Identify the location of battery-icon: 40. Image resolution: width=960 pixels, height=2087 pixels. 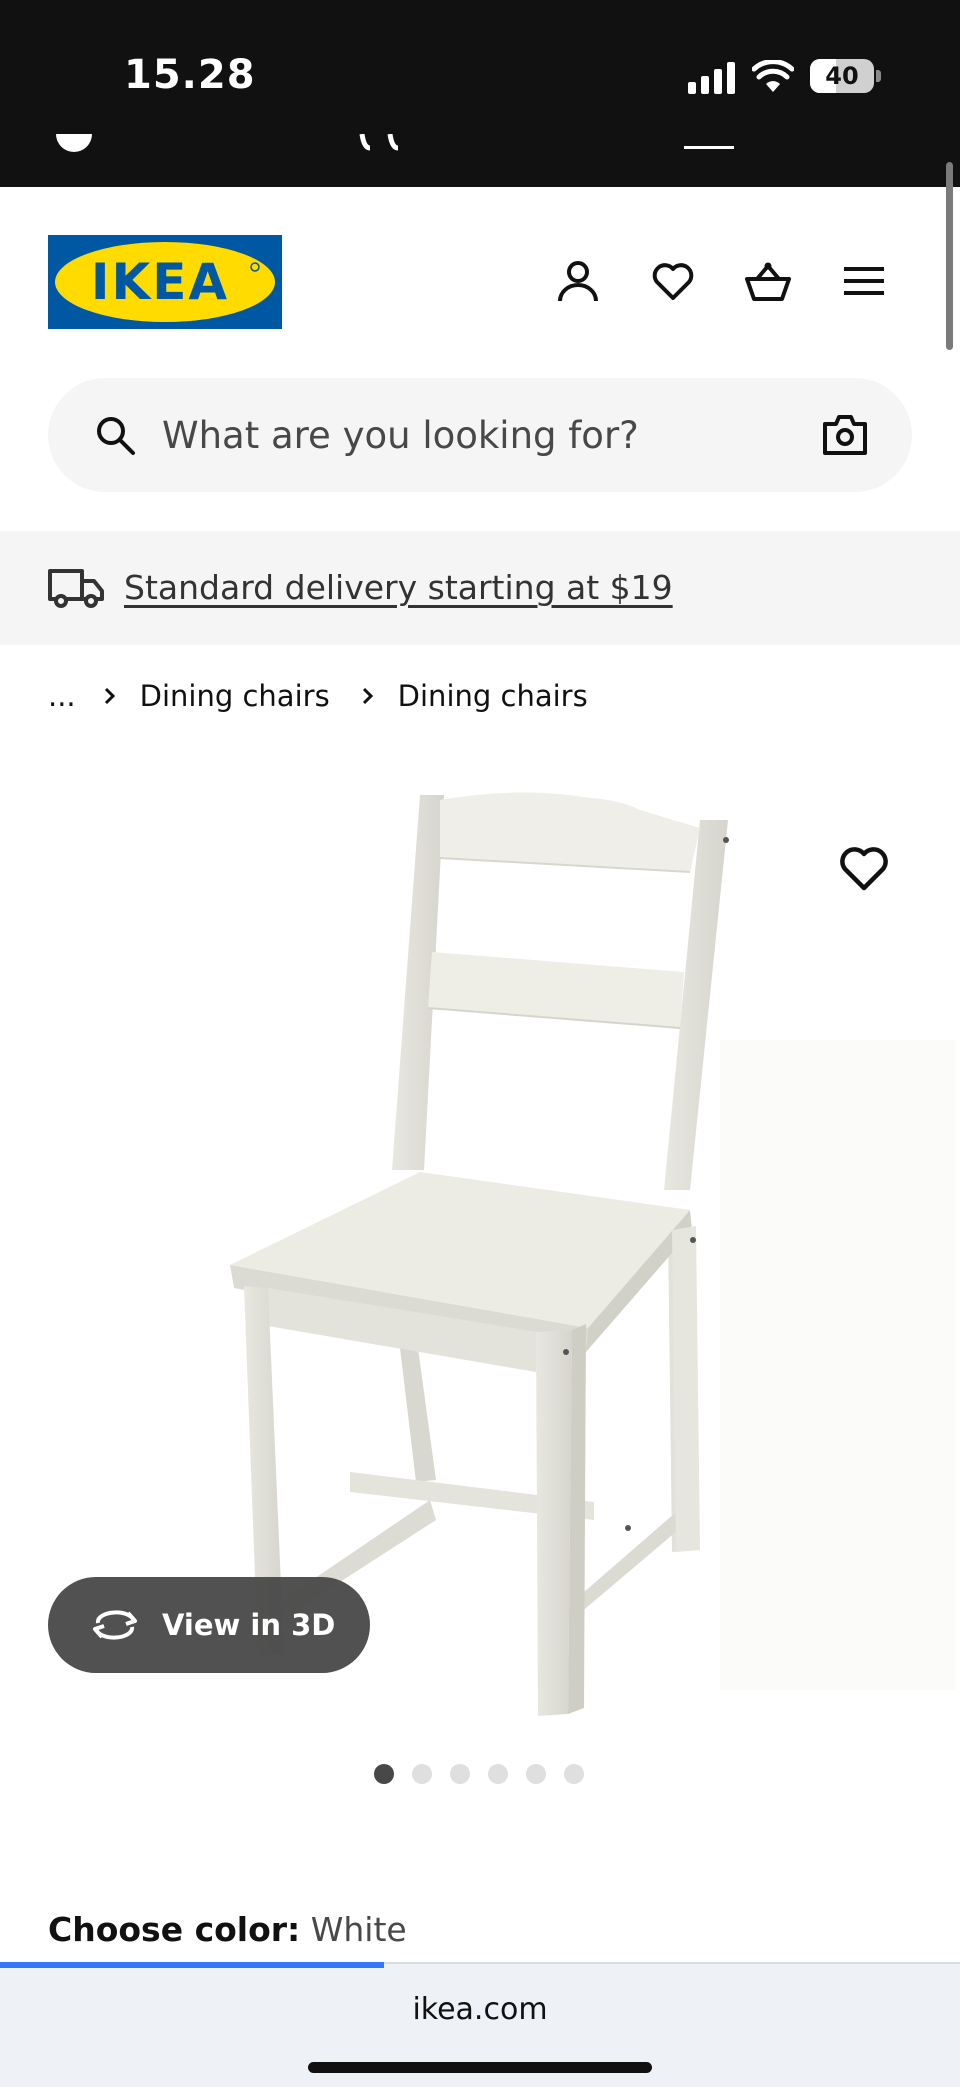
(842, 76).